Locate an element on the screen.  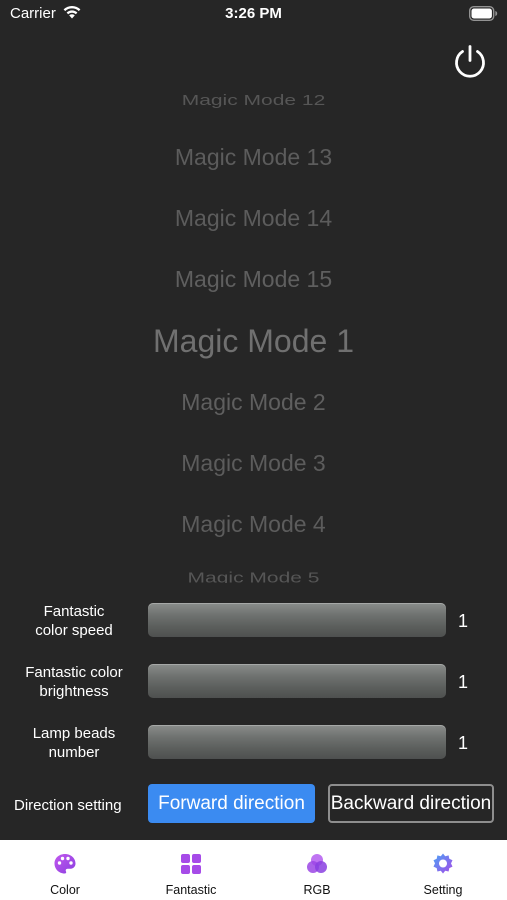
brightness-slider is located at coordinates (297, 681).